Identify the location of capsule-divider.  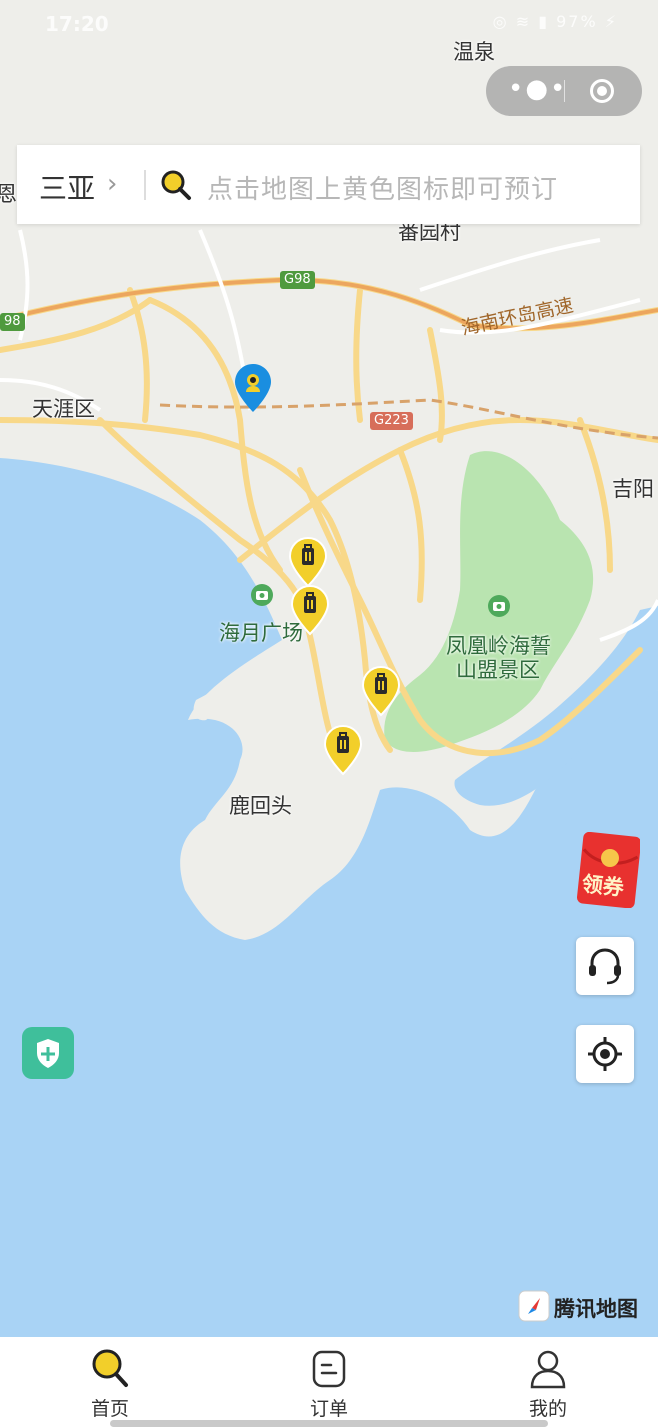
(564, 91).